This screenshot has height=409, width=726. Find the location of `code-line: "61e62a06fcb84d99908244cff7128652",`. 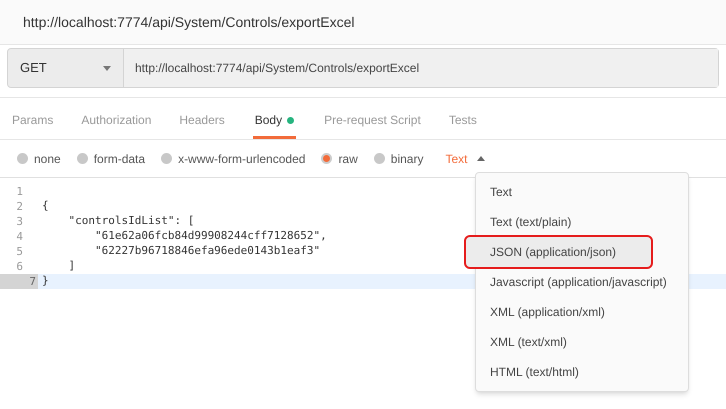

code-line: "61e62a06fcb84d99908244cff7128652", is located at coordinates (210, 236).